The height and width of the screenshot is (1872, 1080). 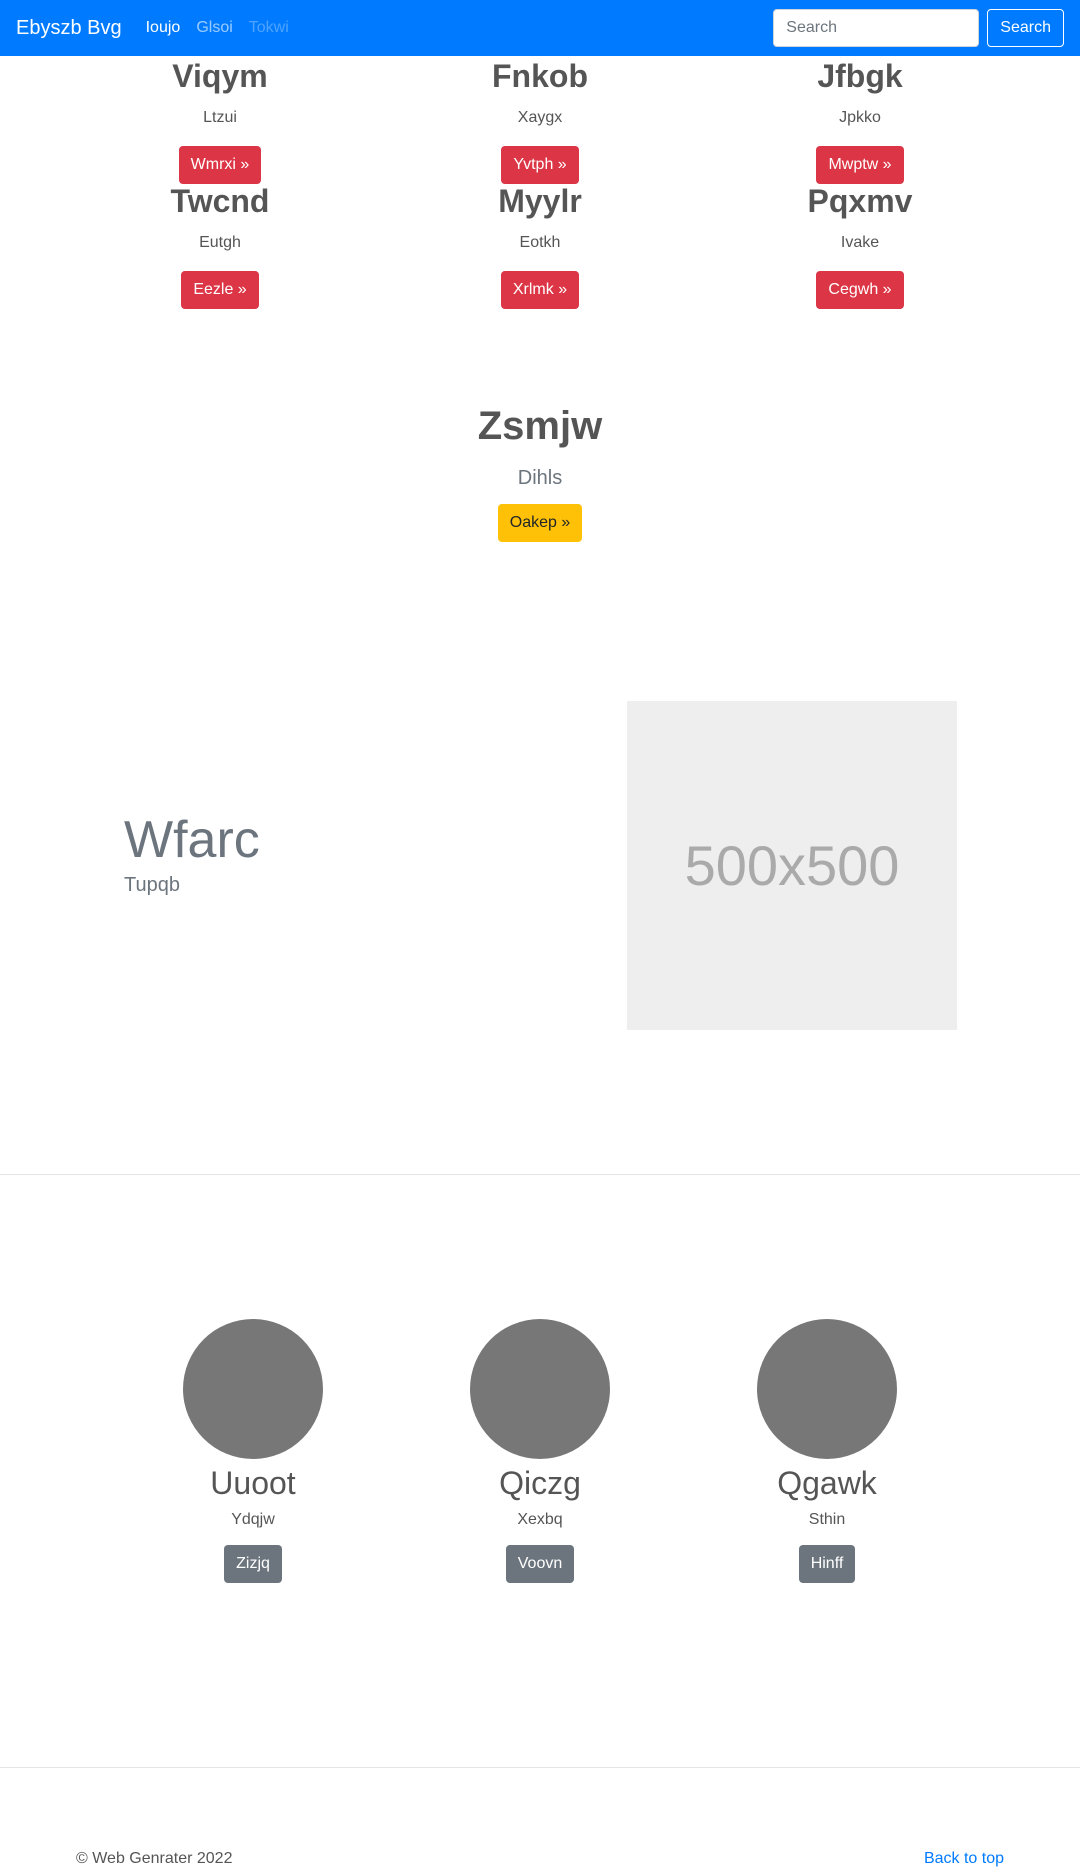 What do you see at coordinates (540, 165) in the screenshot?
I see `product-button: Yvtph »` at bounding box center [540, 165].